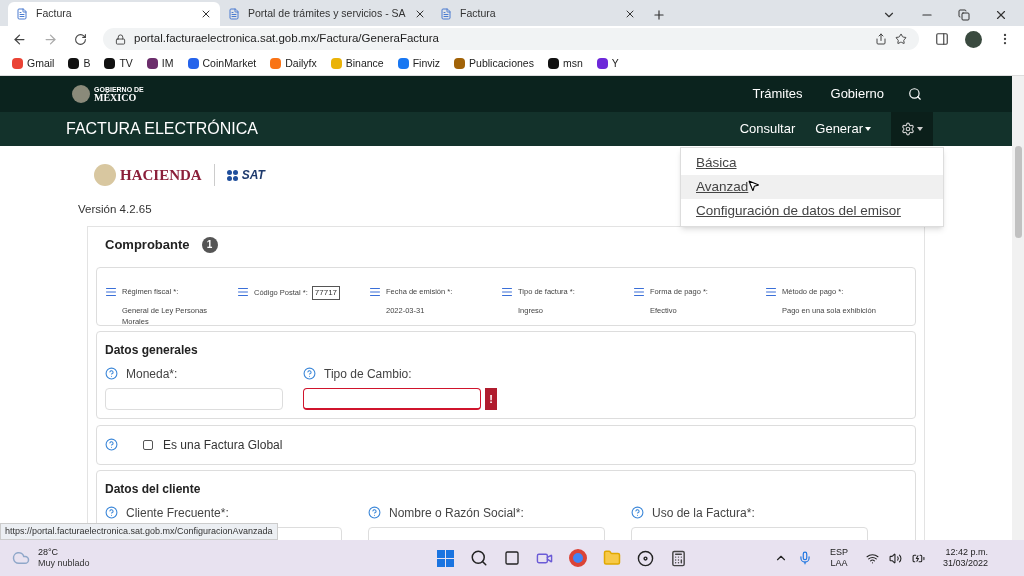 The width and height of the screenshot is (1024, 576). What do you see at coordinates (494, 63) in the screenshot?
I see `bookmark-link: Publicaciones` at bounding box center [494, 63].